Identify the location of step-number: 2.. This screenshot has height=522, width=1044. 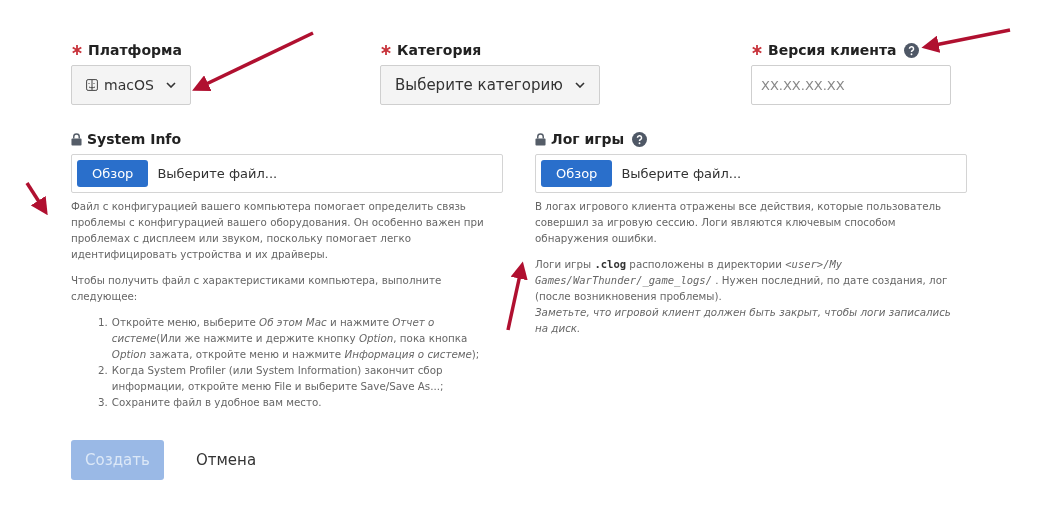
(103, 370).